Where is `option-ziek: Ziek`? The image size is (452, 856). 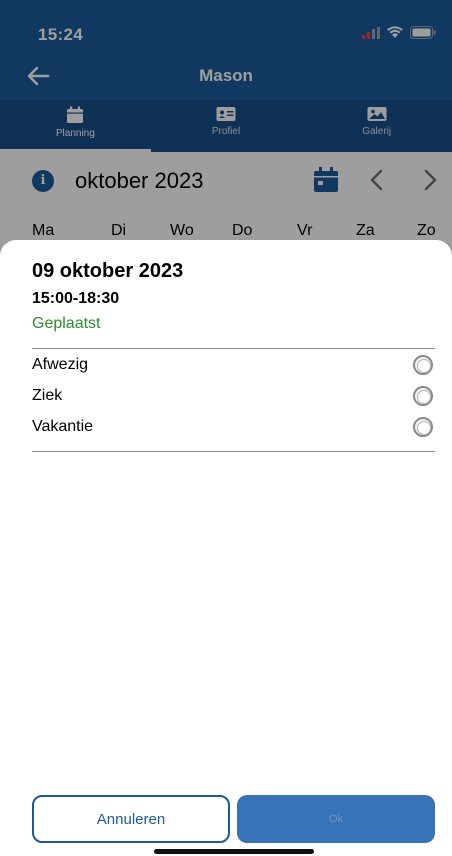 option-ziek: Ziek is located at coordinates (233, 397).